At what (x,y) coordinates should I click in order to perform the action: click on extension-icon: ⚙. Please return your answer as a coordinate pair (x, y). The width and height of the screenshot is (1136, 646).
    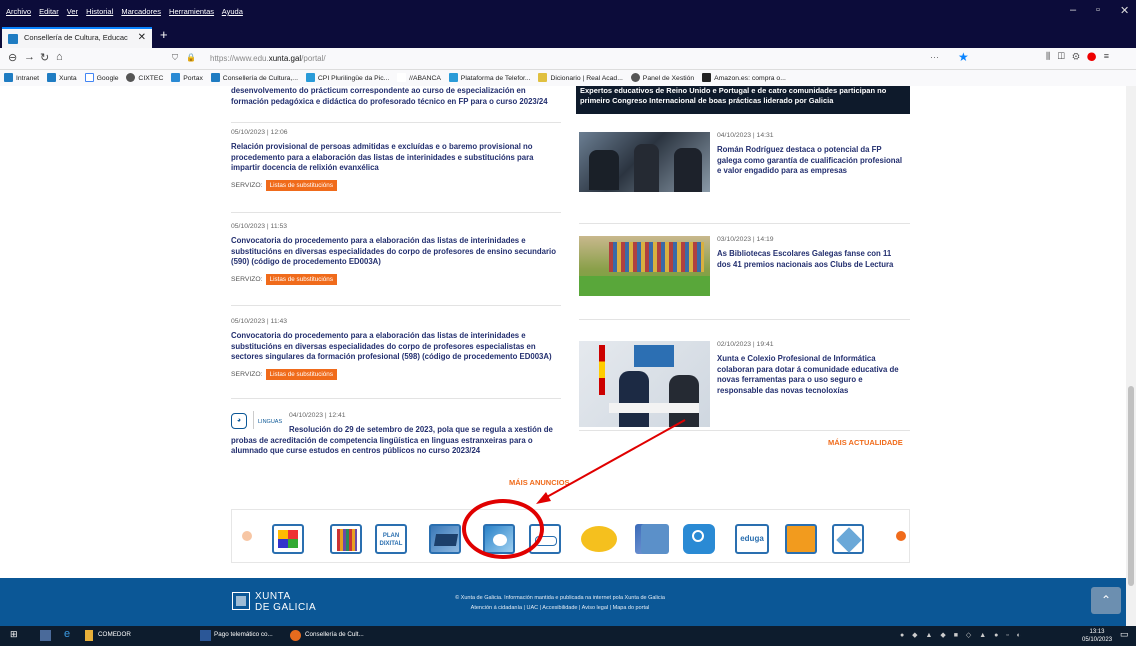
    Looking at the image, I should click on (1075, 56).